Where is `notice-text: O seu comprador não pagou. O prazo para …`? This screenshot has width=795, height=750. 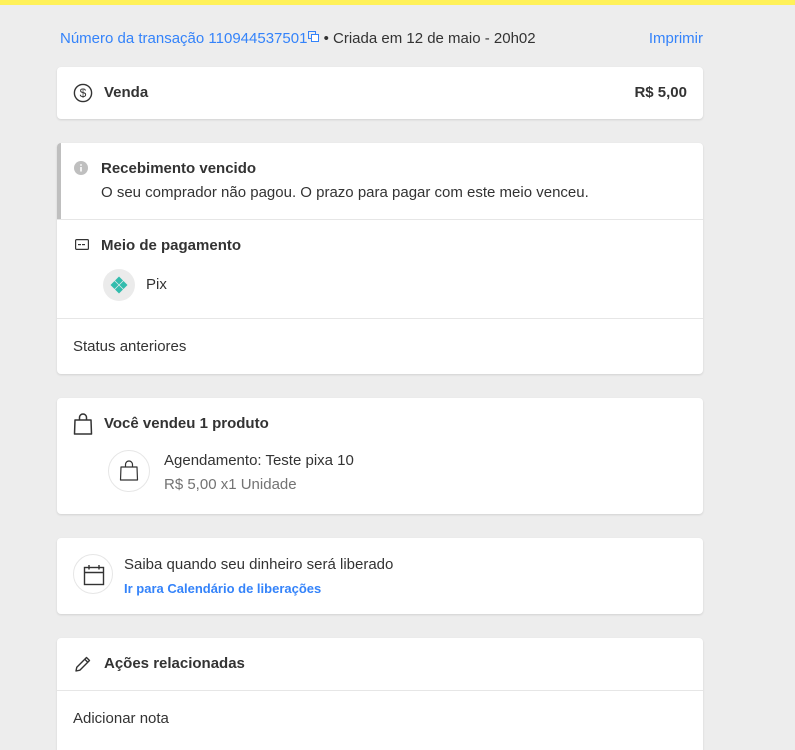 notice-text: O seu comprador não pagou. O prazo para … is located at coordinates (345, 192).